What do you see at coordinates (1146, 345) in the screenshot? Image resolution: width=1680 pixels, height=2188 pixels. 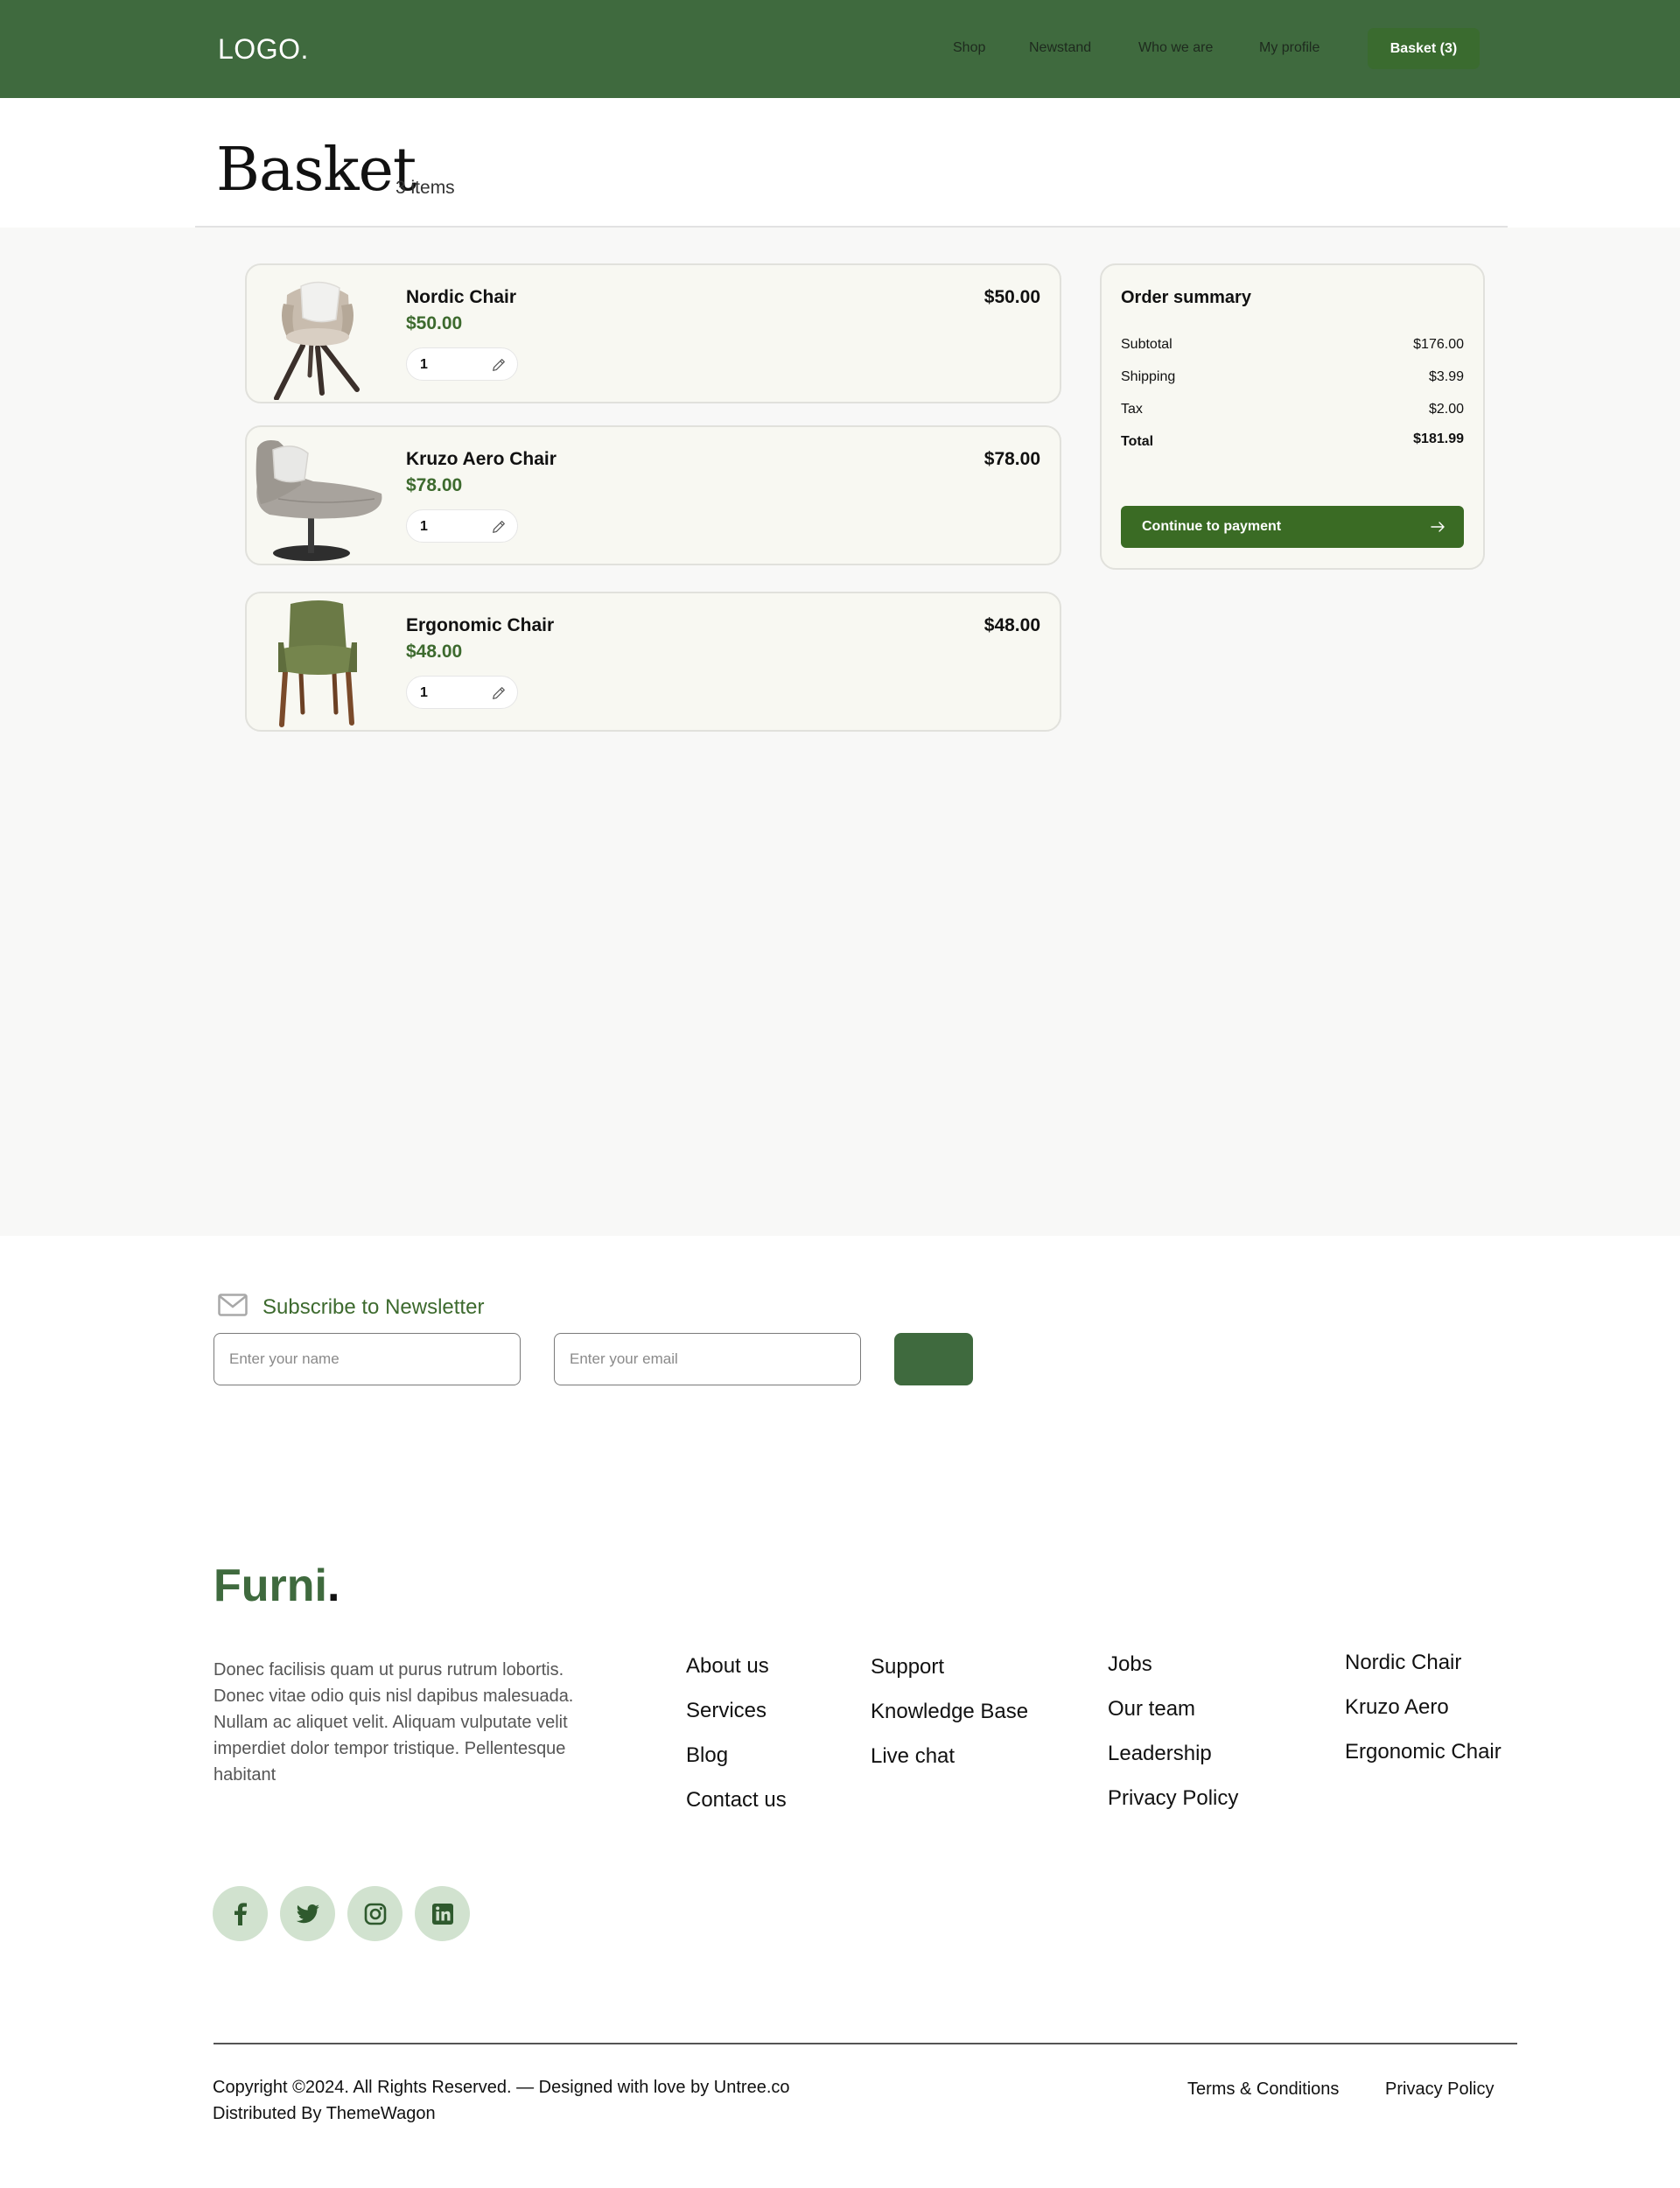 I see `summary-label: Subtotal` at bounding box center [1146, 345].